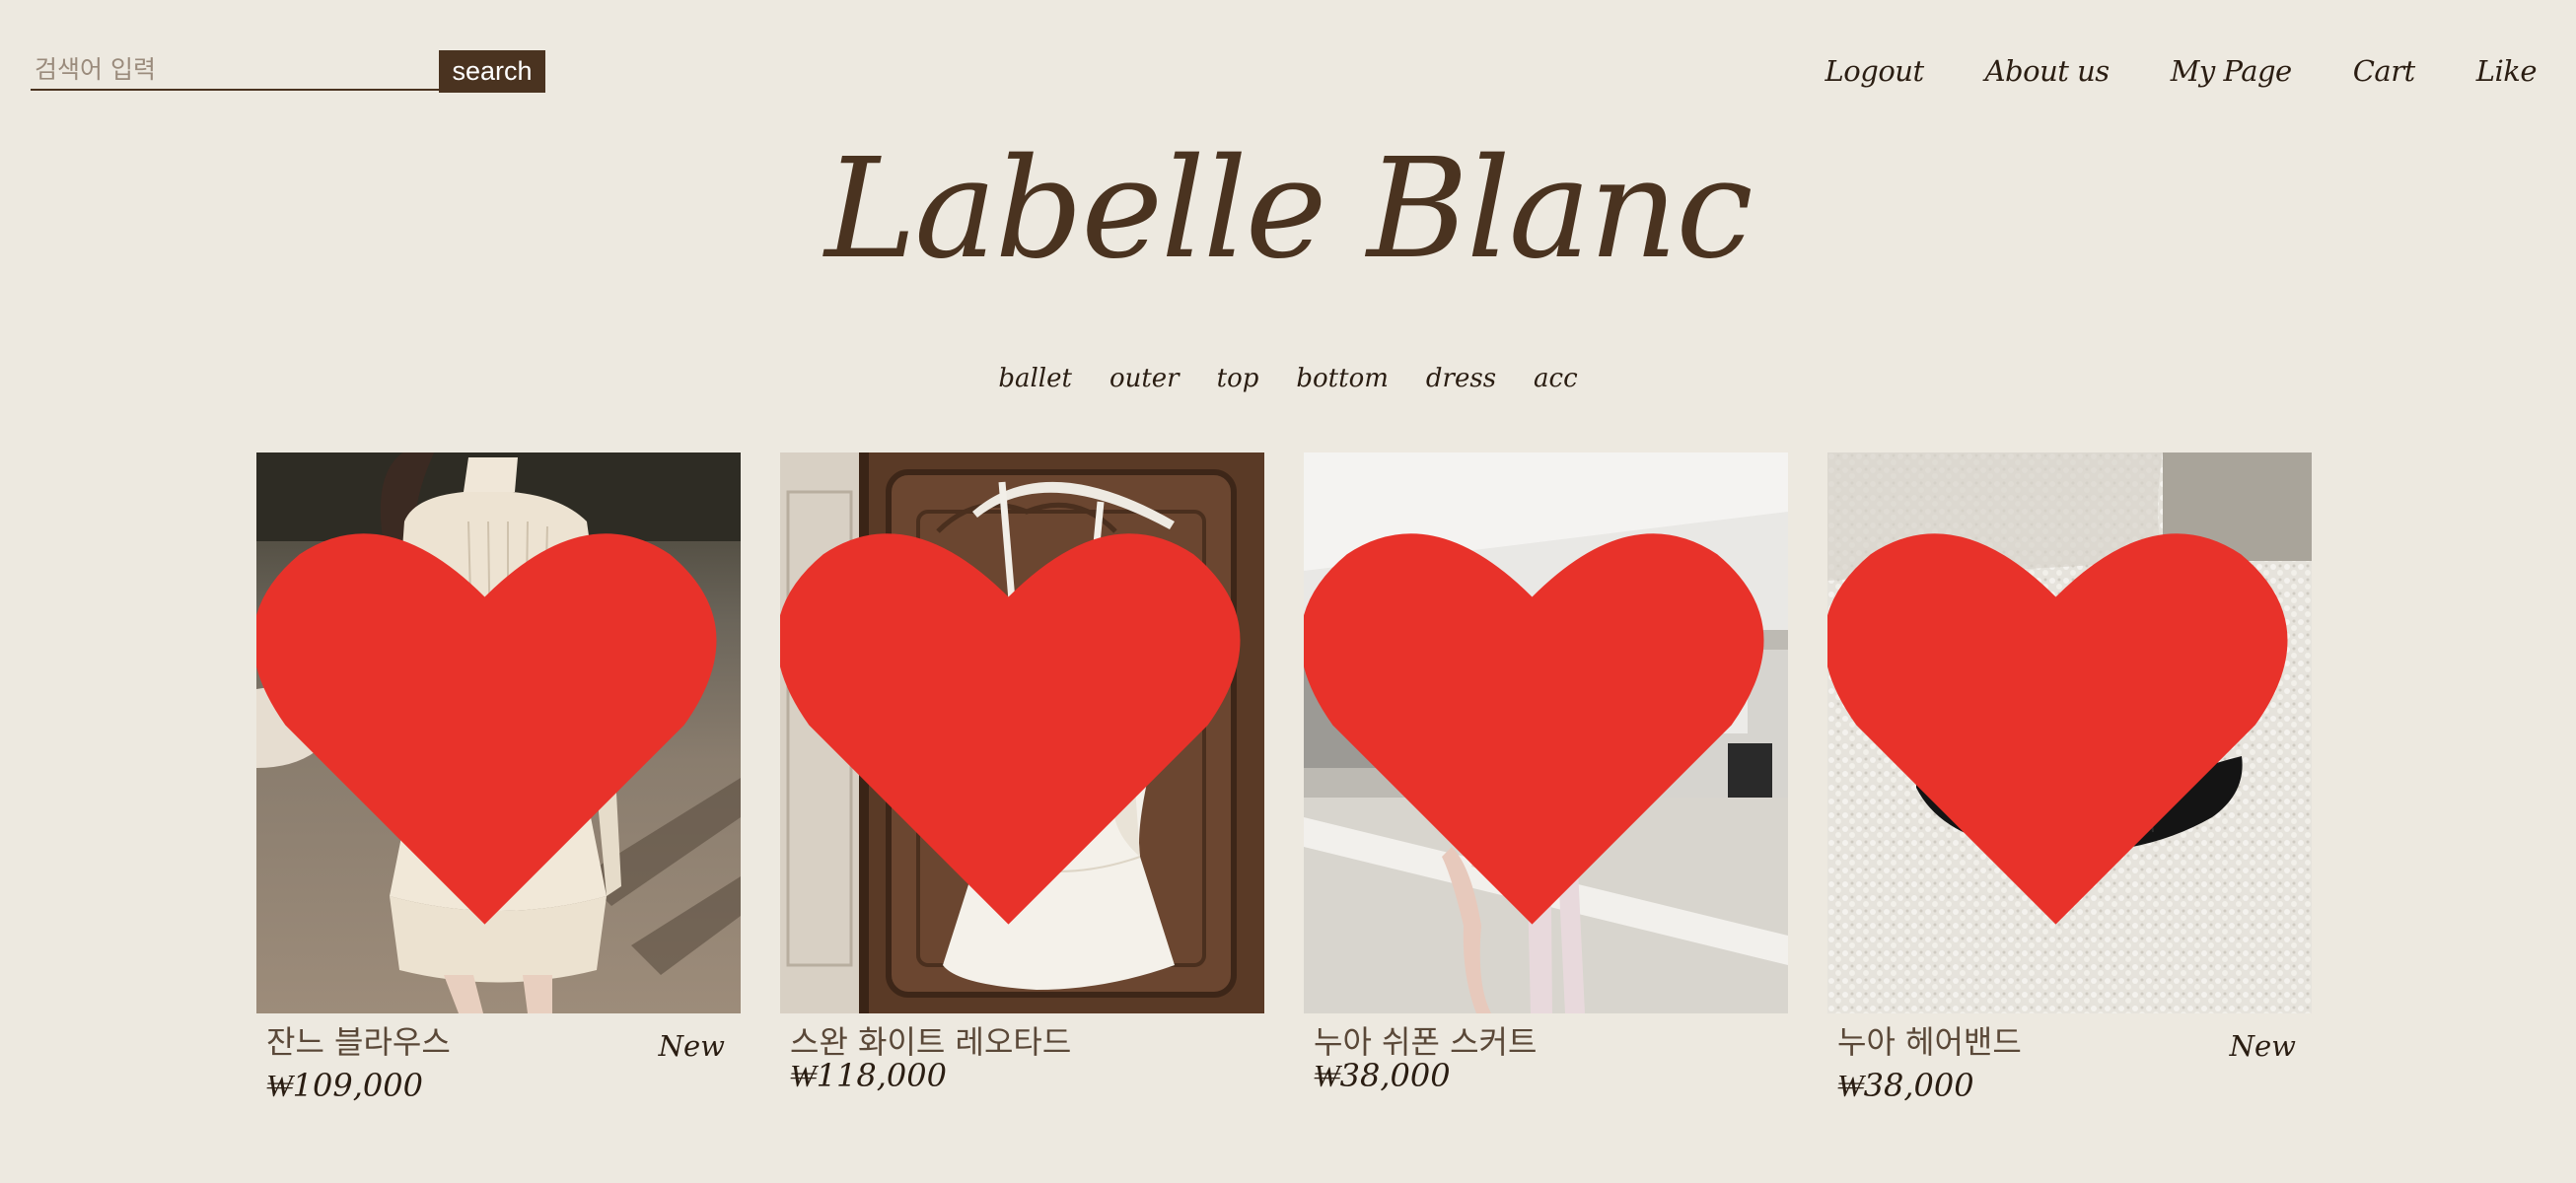 This screenshot has width=2576, height=1183. I want to click on product-card: 누아 헤어밴드 New ₩38,000, so click(2069, 782).